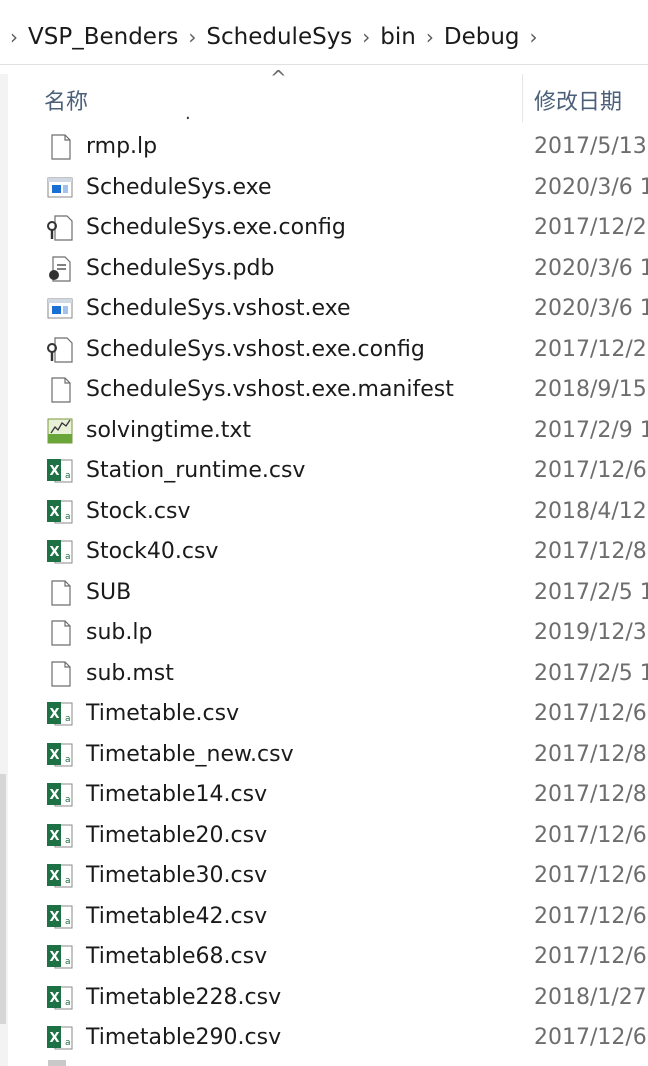  I want to click on column-header-date-modified: 修改日期, so click(578, 100).